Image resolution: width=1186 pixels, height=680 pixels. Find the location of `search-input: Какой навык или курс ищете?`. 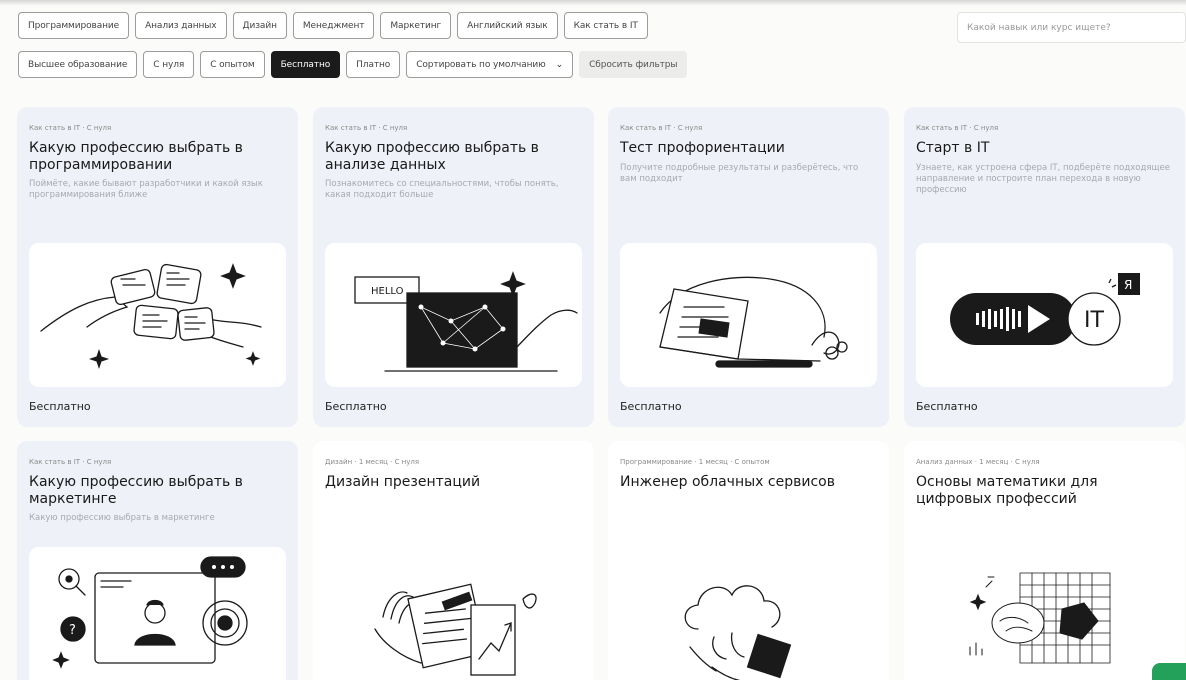

search-input: Какой навык или курс ищете? is located at coordinates (1071, 27).